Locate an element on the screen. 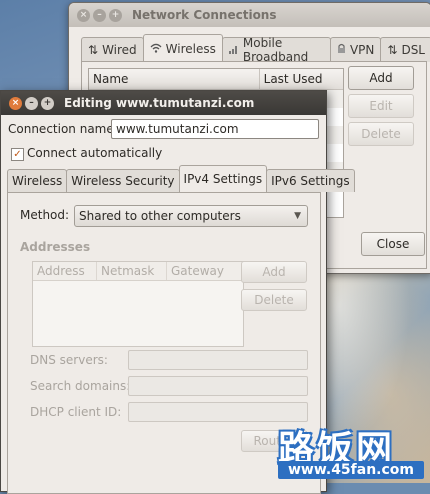  lock-icon is located at coordinates (341, 50).